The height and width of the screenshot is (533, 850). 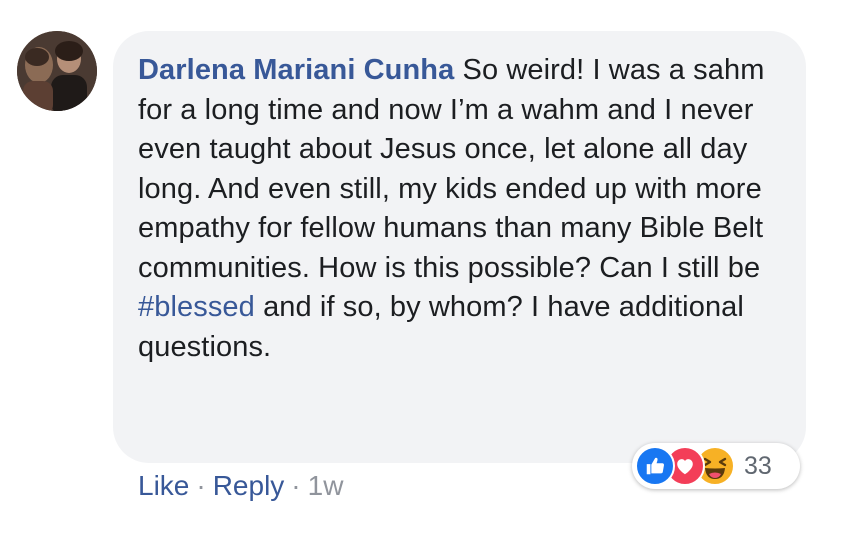 What do you see at coordinates (163, 485) in the screenshot?
I see `like-button: Like` at bounding box center [163, 485].